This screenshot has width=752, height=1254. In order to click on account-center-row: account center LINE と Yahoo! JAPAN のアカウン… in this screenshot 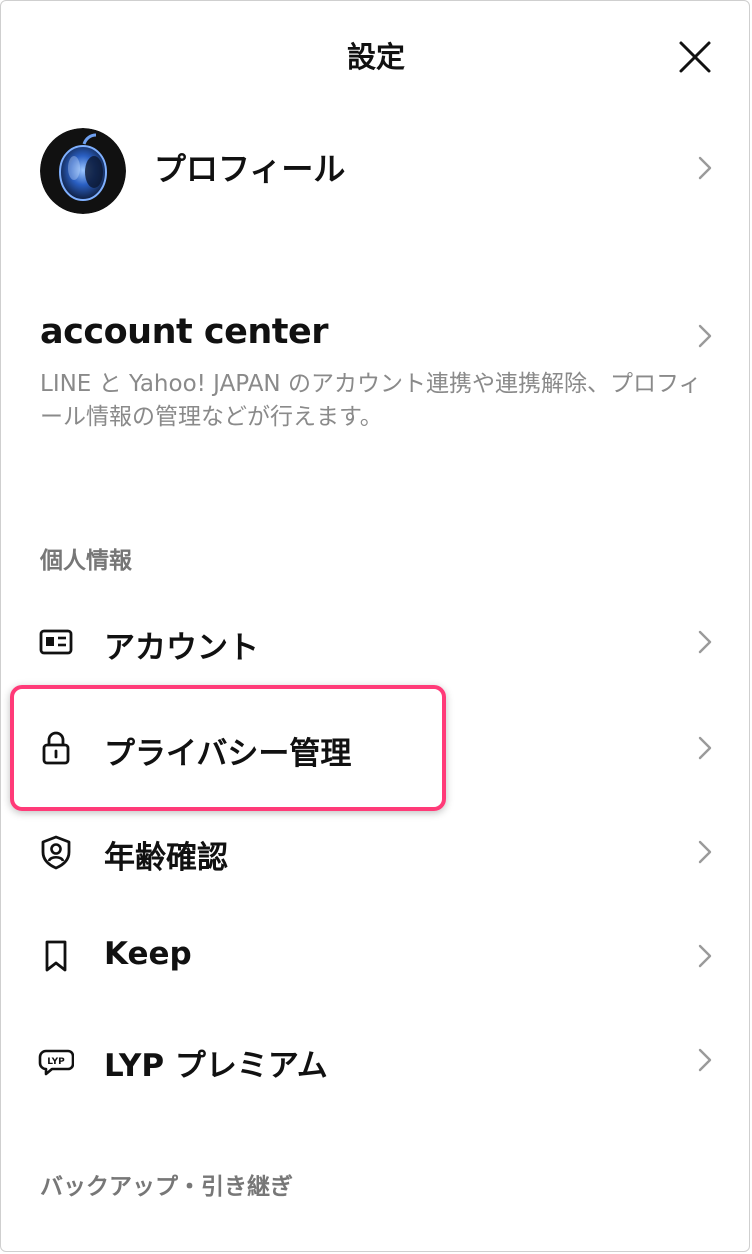, I will do `click(376, 375)`.